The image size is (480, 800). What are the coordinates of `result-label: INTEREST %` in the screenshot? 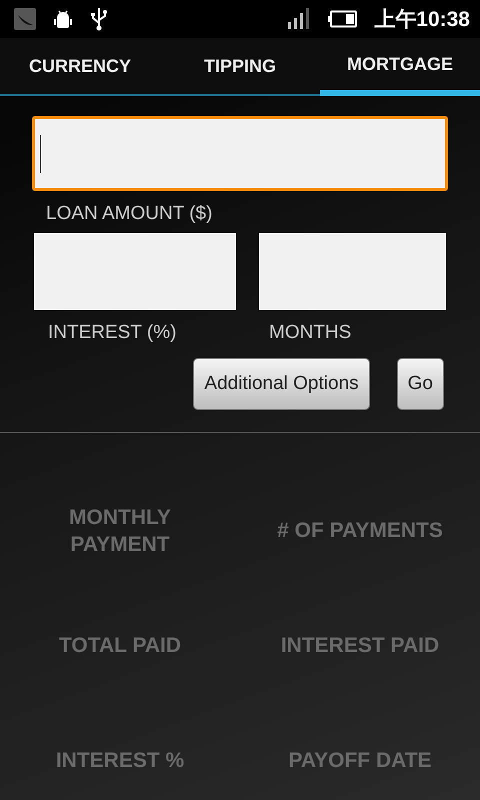 It's located at (120, 761).